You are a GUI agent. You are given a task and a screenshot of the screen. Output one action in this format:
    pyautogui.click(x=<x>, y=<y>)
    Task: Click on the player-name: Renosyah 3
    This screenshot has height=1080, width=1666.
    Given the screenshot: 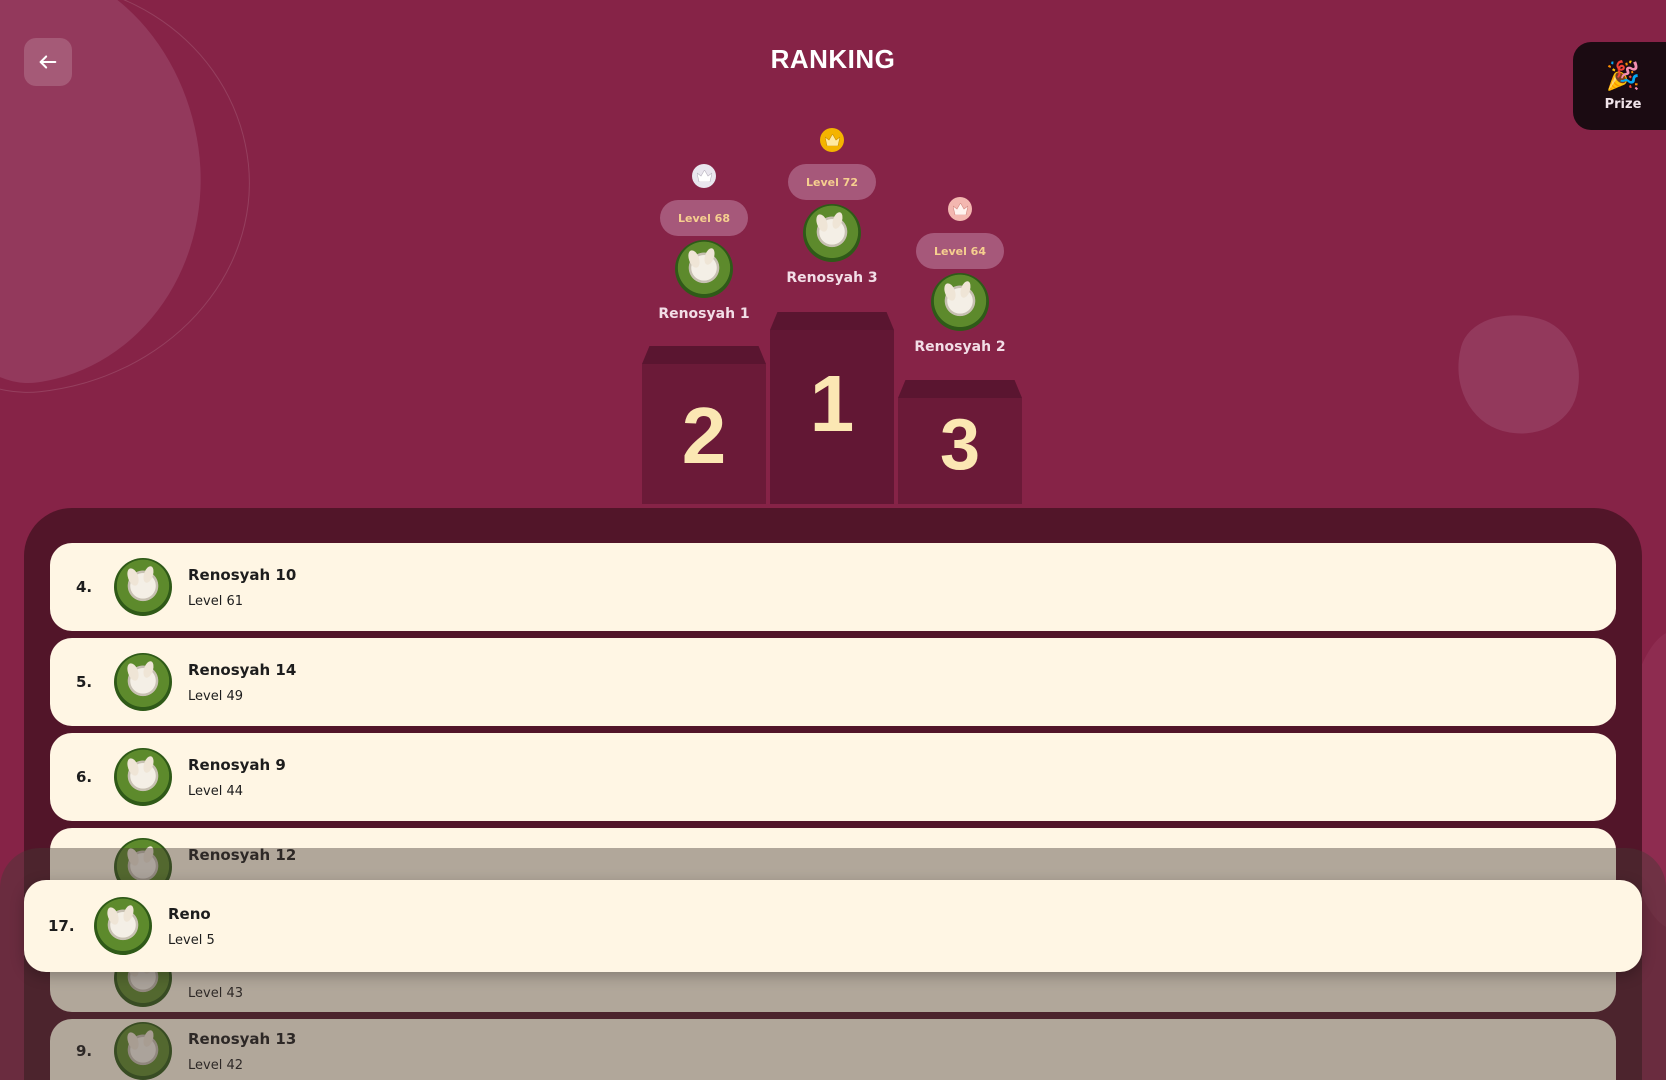 What is the action you would take?
    pyautogui.click(x=832, y=278)
    